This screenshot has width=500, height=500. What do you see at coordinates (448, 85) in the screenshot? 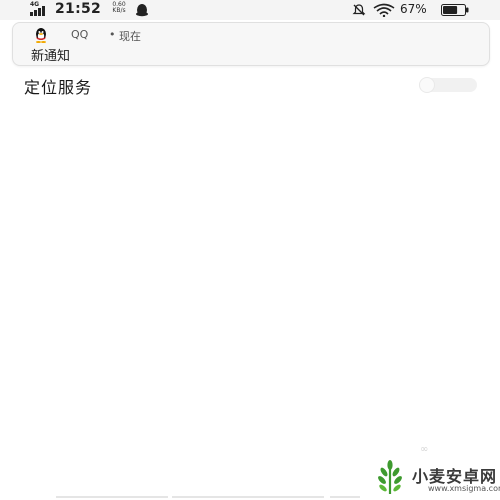
I see `location-service-toggle` at bounding box center [448, 85].